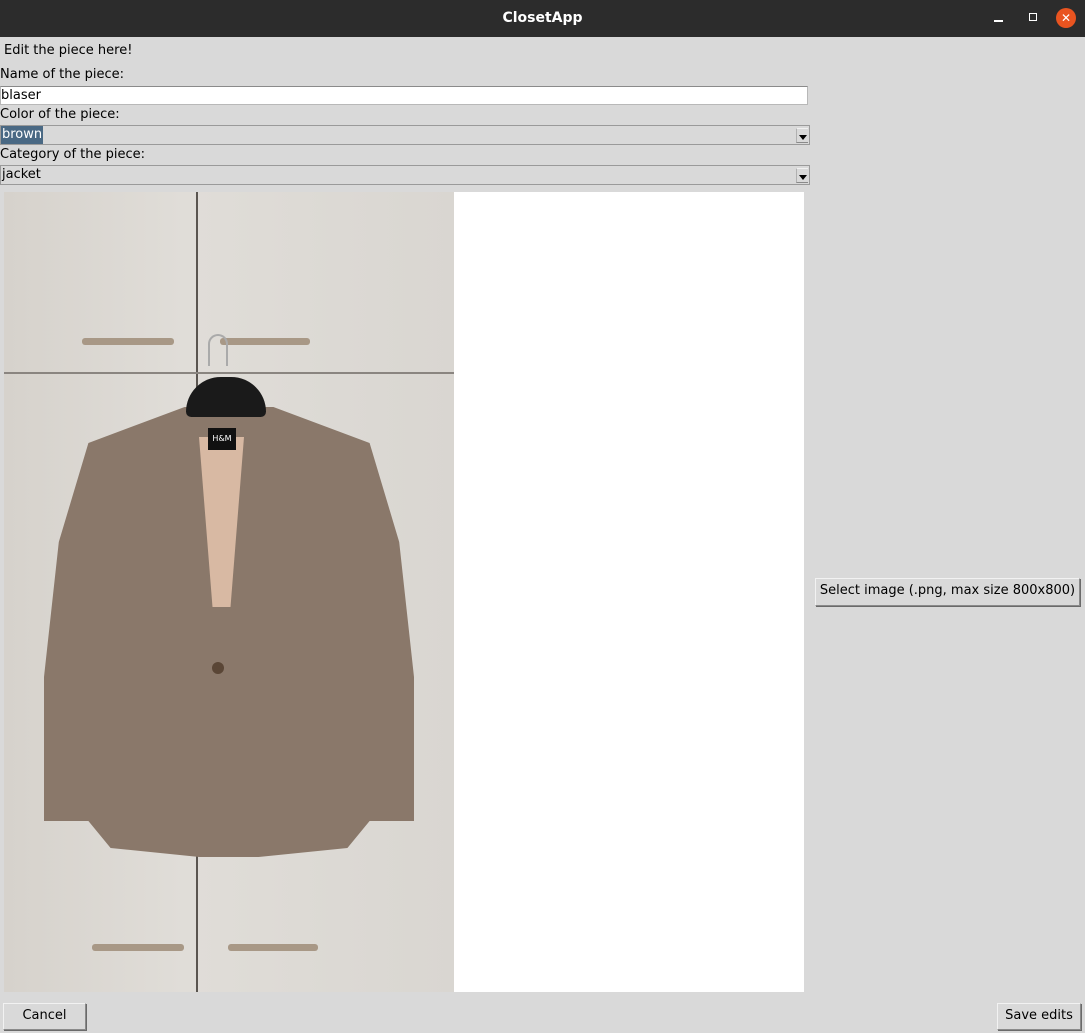 This screenshot has height=1033, width=1085. I want to click on hanger, so click(226, 397).